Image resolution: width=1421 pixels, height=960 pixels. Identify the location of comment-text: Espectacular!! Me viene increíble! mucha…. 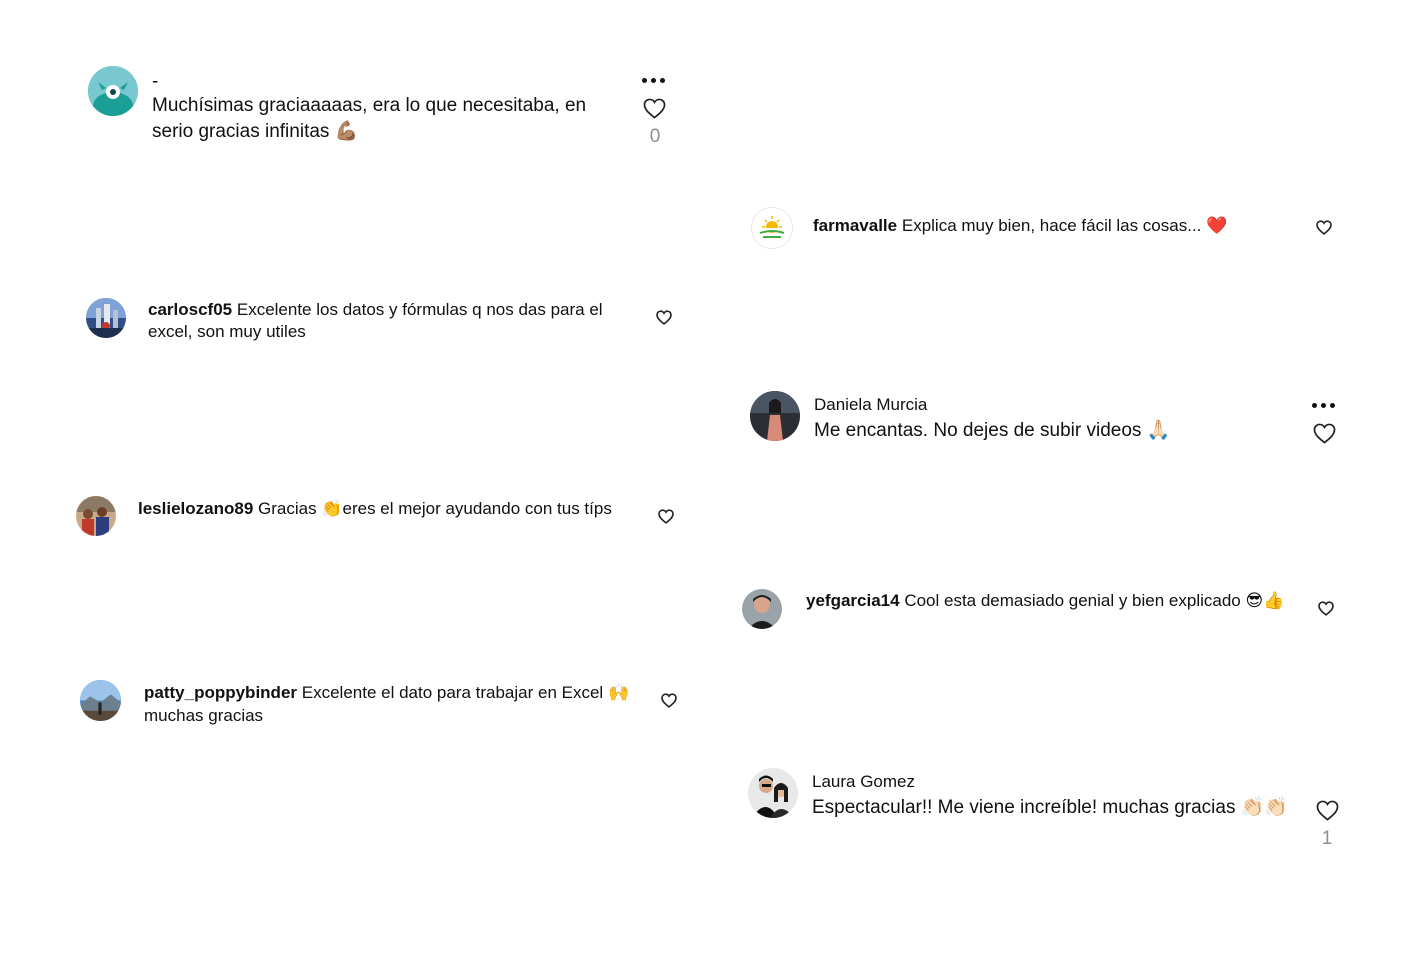
(1024, 807).